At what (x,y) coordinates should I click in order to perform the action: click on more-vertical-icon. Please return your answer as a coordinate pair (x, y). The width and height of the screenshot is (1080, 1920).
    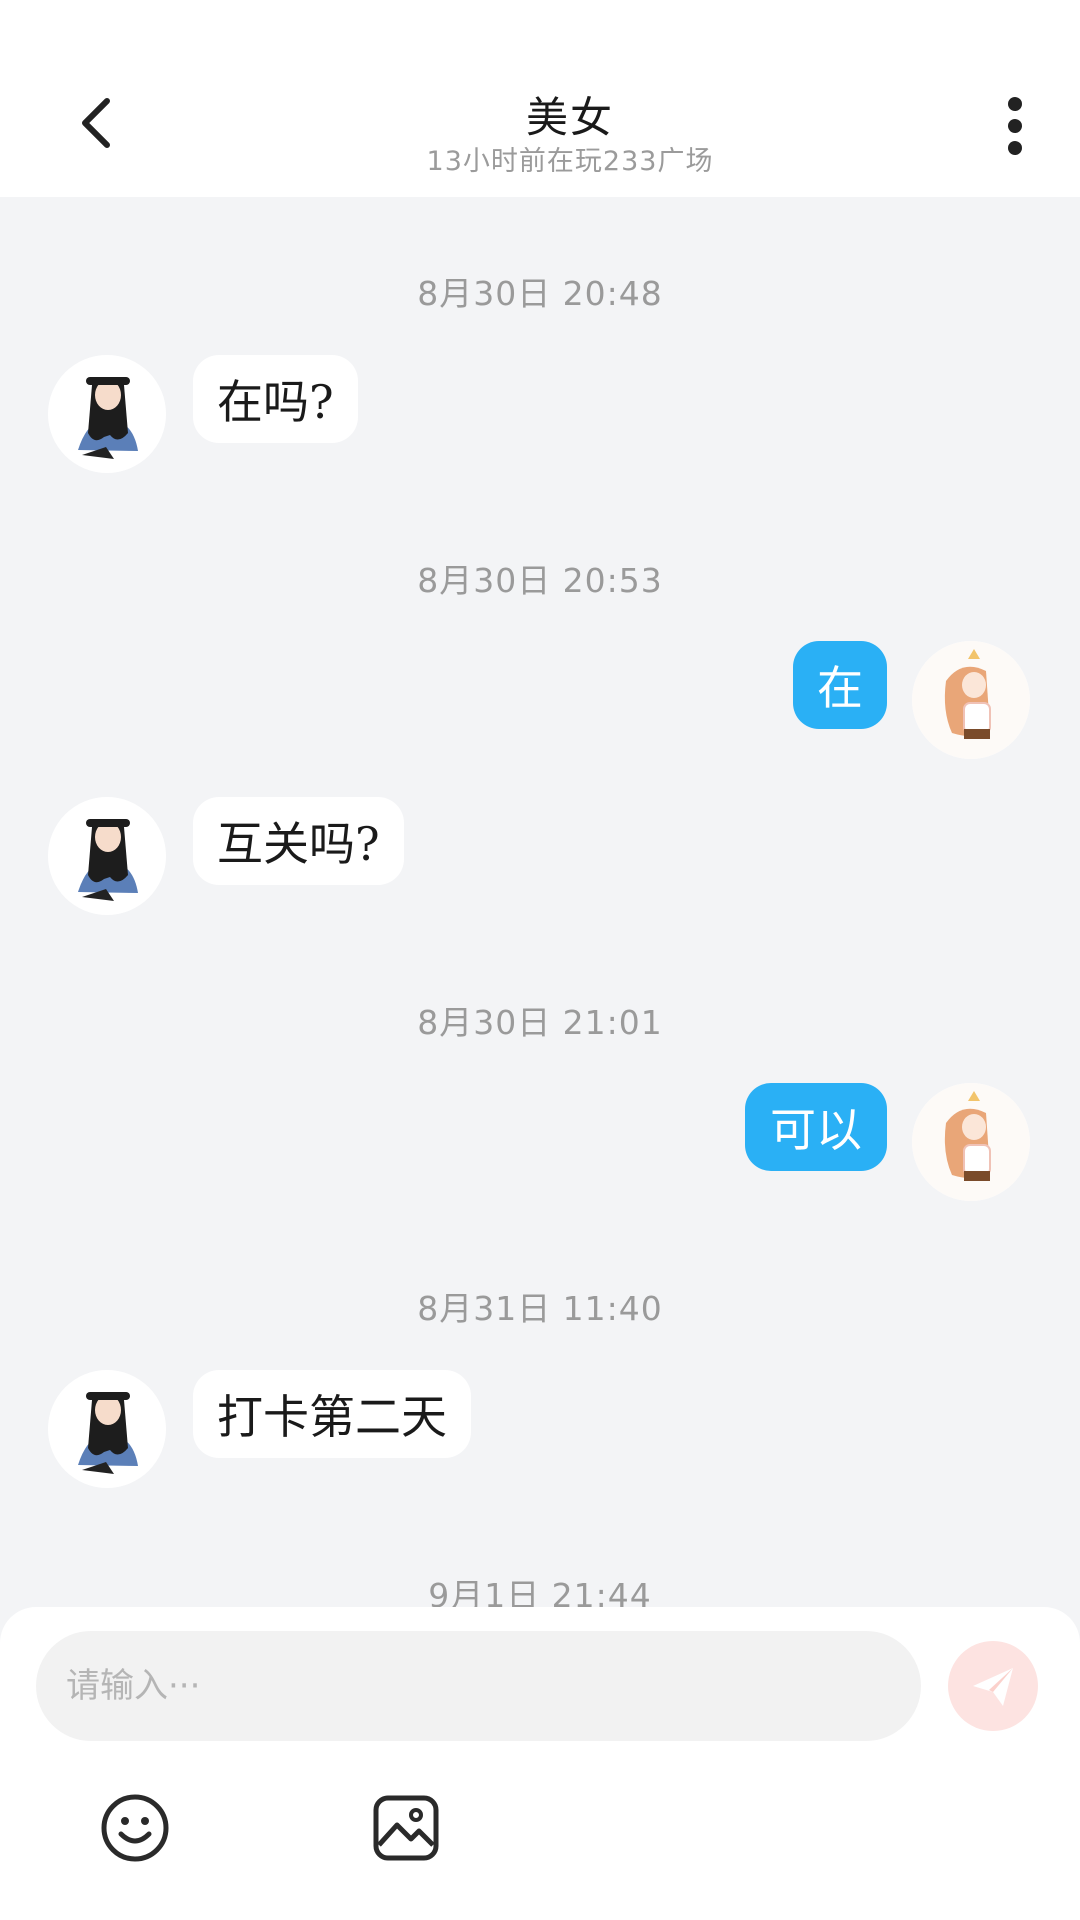
    Looking at the image, I should click on (1015, 126).